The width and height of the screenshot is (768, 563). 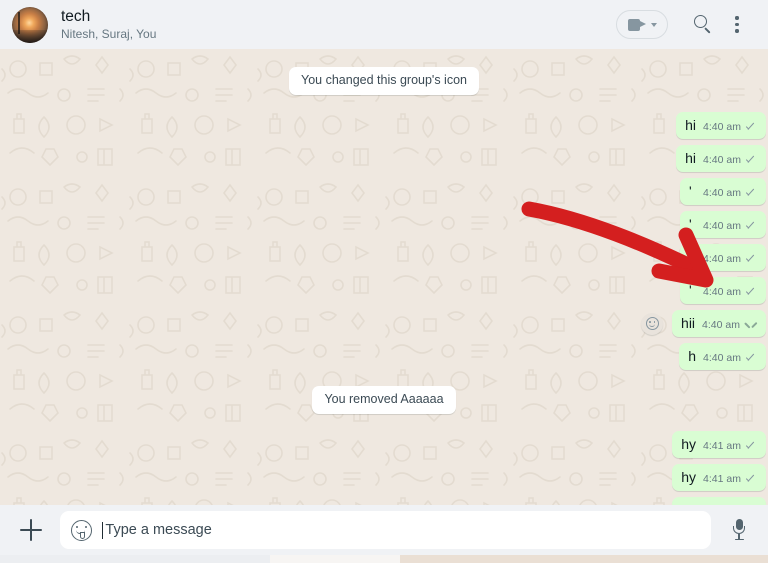 I want to click on system-message-row: You changed this group's icon, so click(x=384, y=81).